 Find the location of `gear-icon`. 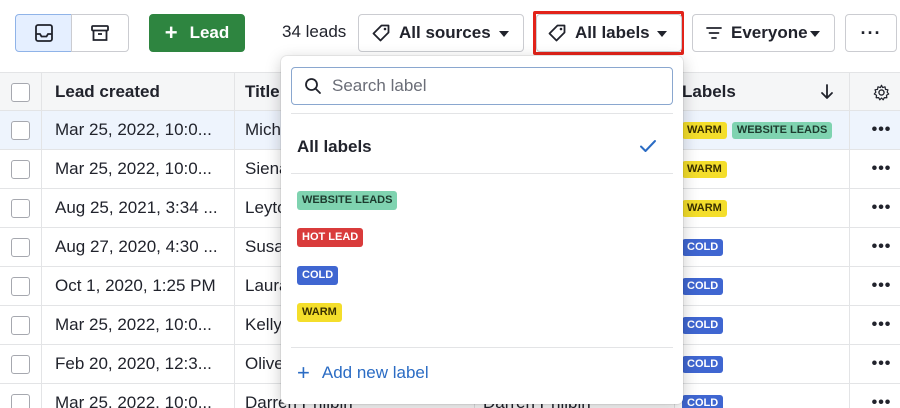

gear-icon is located at coordinates (881, 92).